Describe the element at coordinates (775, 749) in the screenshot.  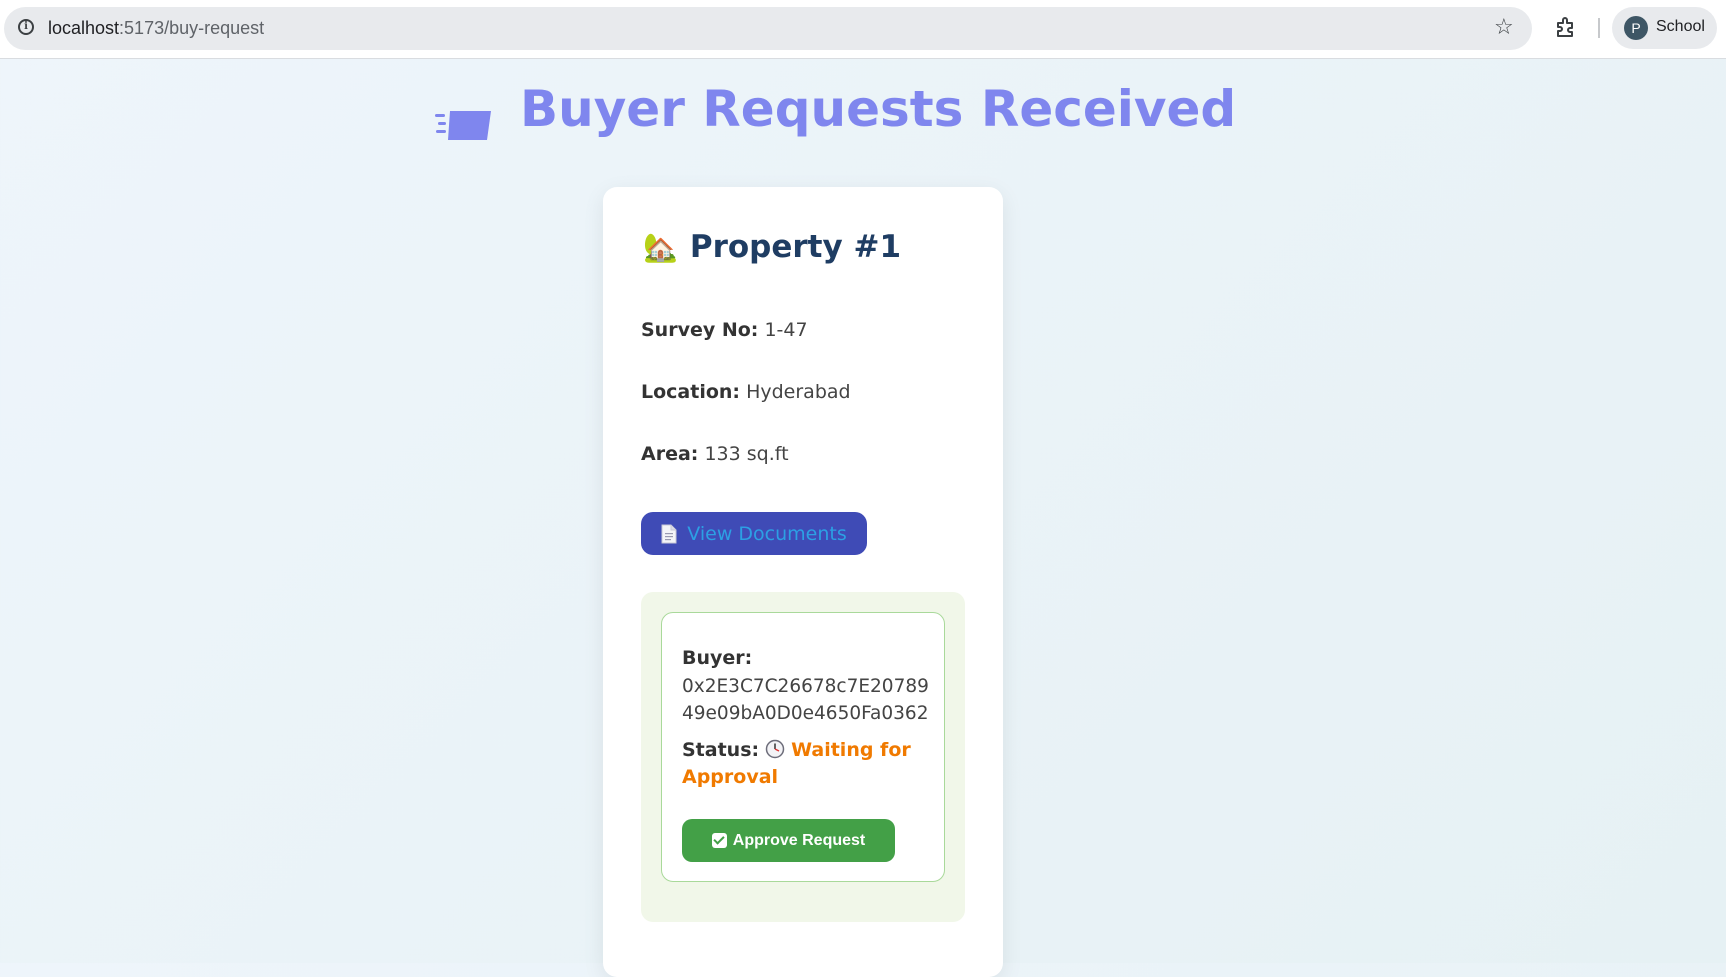
I see `clock-icon` at that location.